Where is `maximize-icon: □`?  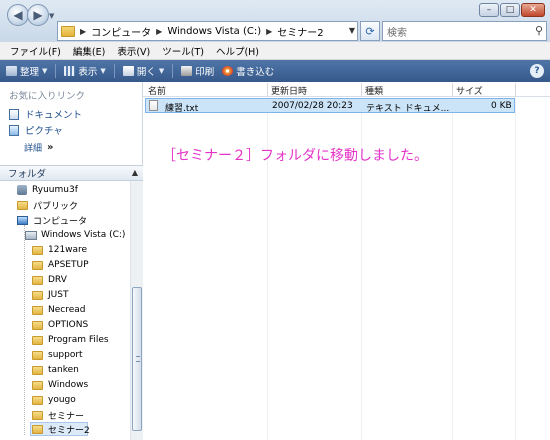 maximize-icon: □ is located at coordinates (510, 10).